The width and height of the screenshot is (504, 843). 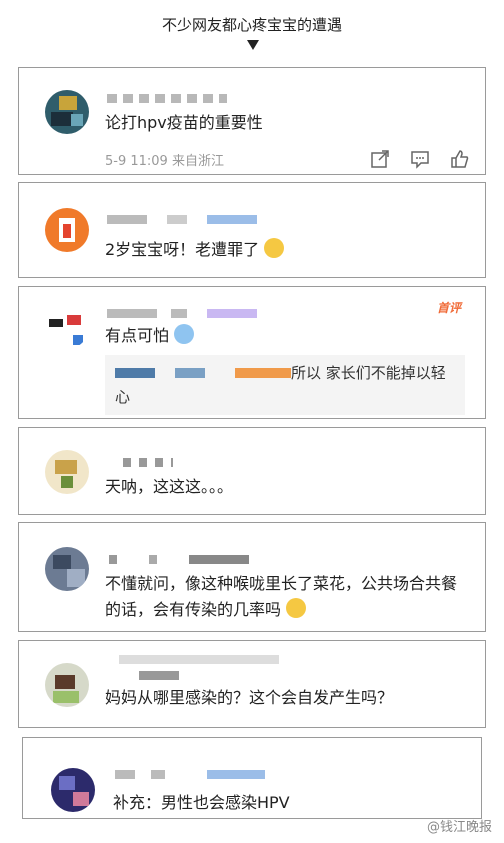 I want to click on comment-card: 首评 有点可怕 所以 家长们不能掉以轻心, so click(x=252, y=352).